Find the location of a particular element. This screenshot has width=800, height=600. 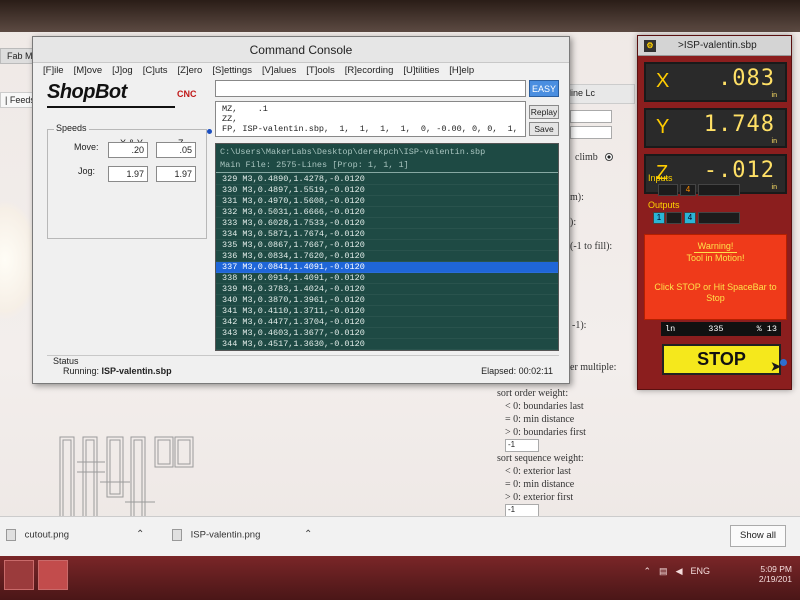

download-item-isp: ISP-valentin.png is located at coordinates (216, 535).